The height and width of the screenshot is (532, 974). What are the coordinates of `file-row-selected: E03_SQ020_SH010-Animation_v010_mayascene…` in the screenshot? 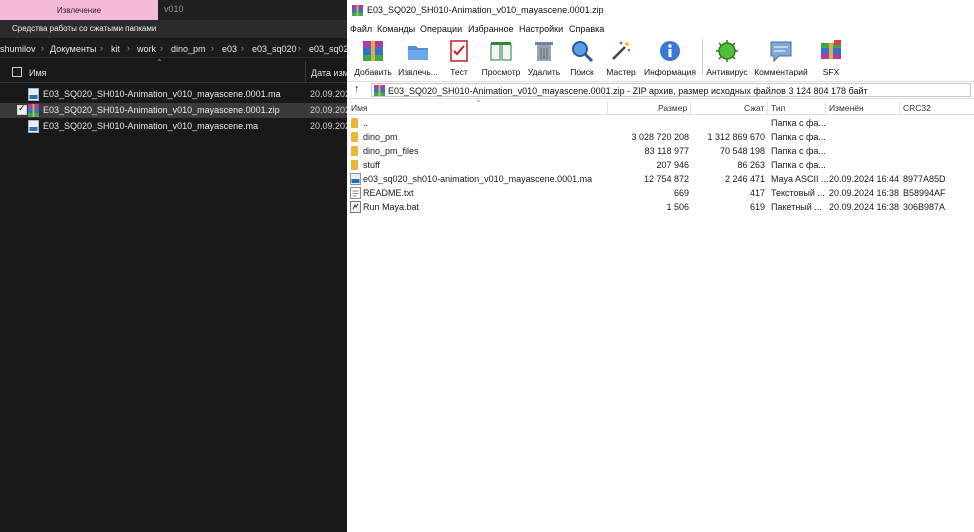 It's located at (173, 110).